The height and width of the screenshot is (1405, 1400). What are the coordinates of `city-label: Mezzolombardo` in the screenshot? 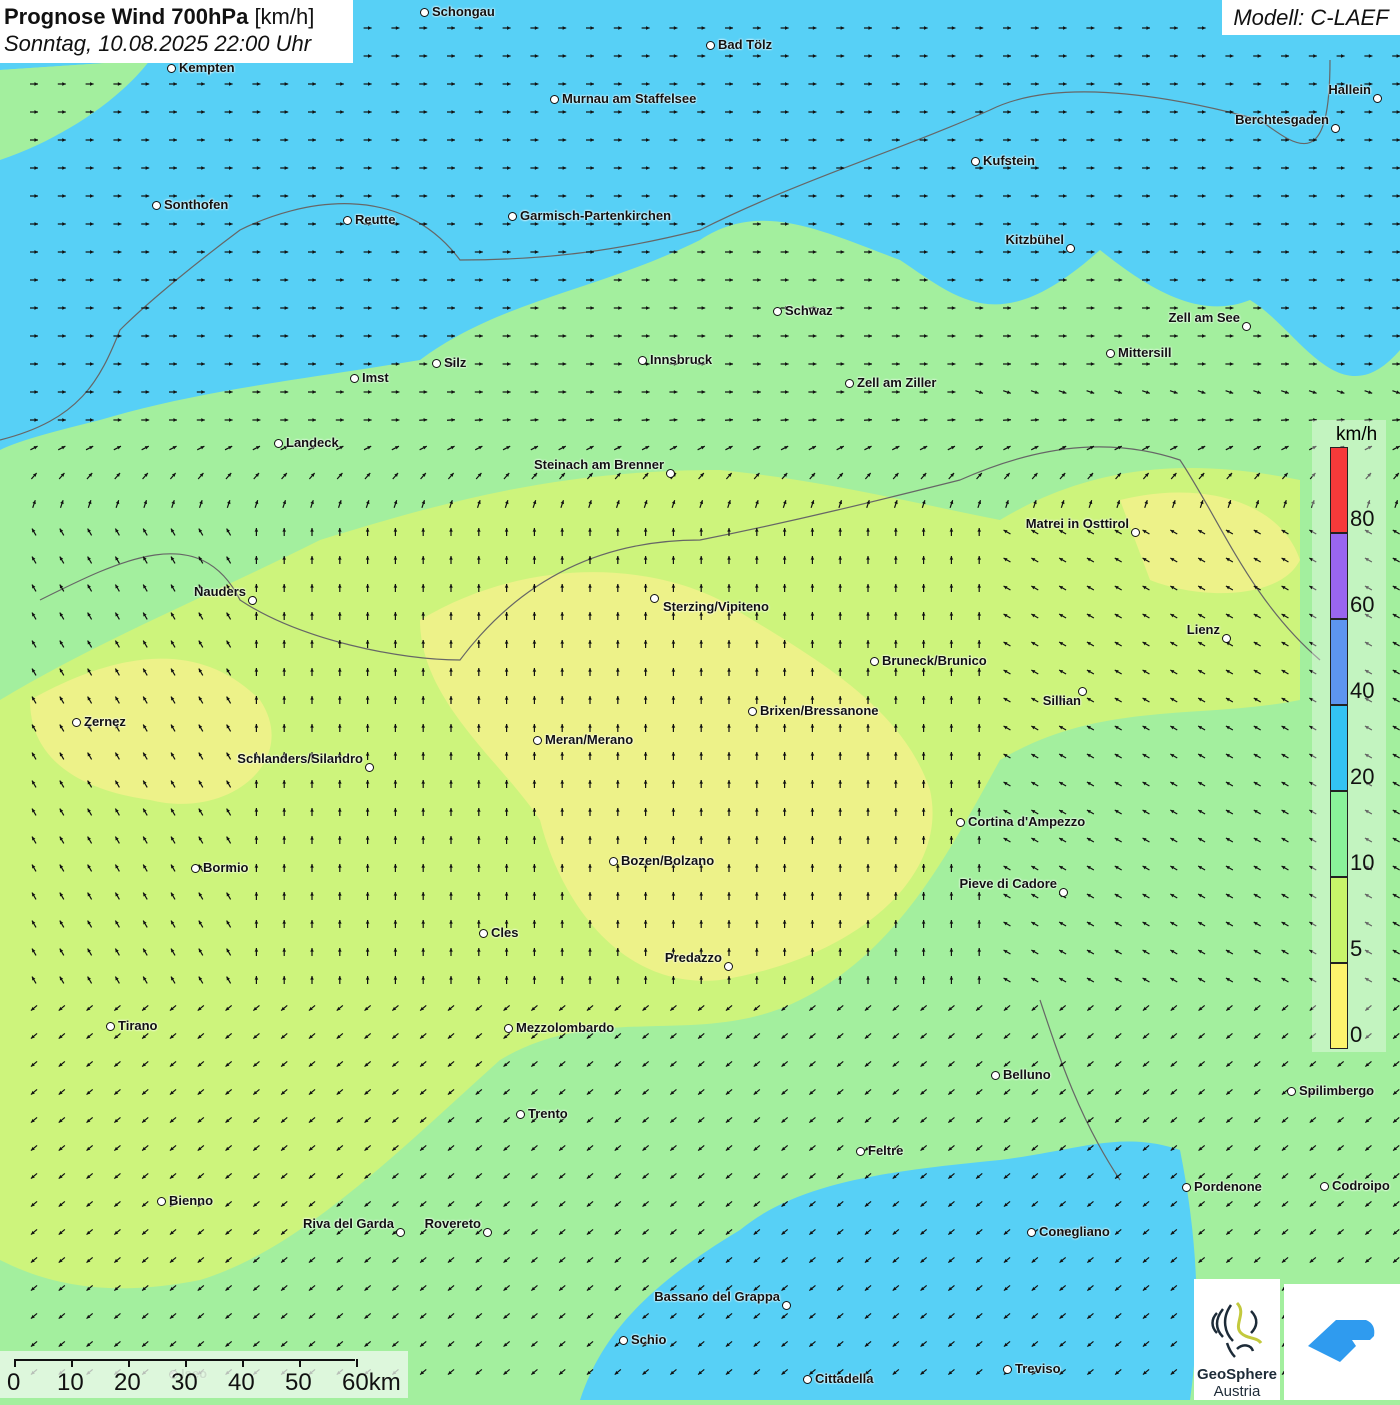 It's located at (565, 1027).